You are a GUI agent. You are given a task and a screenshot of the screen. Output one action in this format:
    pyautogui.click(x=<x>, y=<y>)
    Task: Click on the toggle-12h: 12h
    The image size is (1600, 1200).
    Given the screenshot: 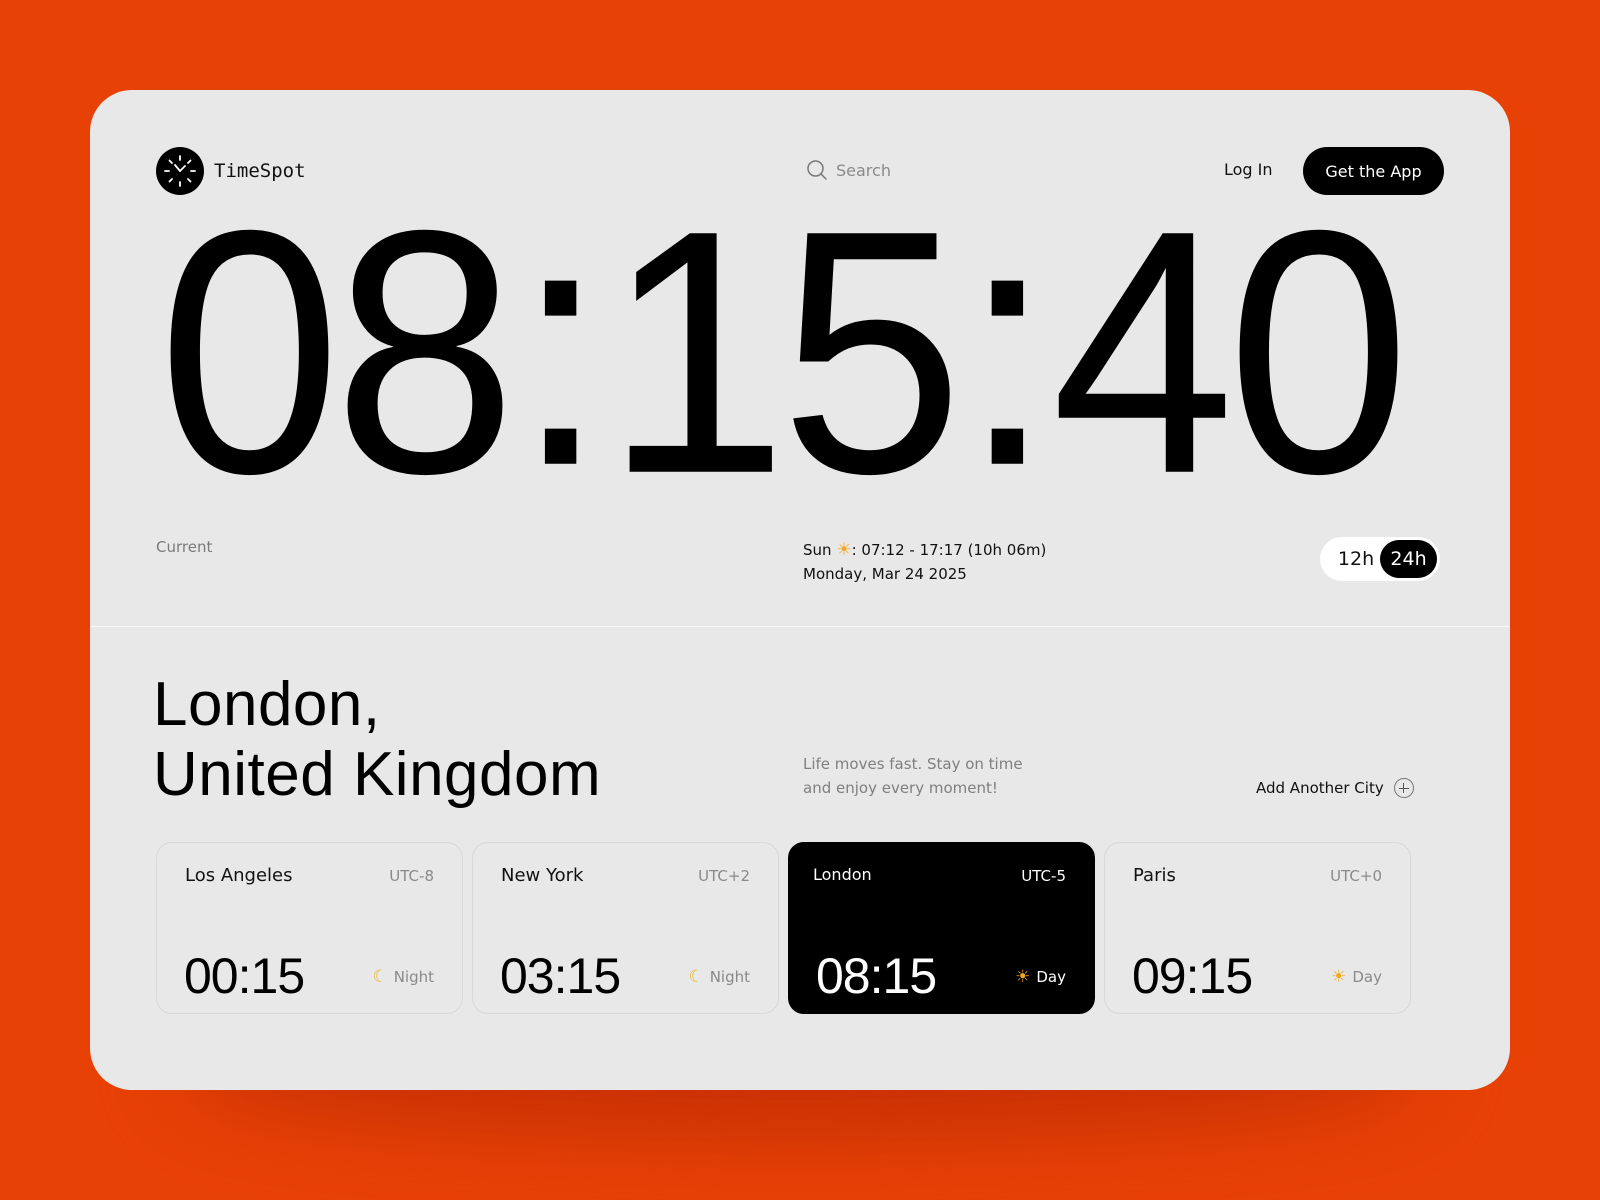 What is the action you would take?
    pyautogui.click(x=1356, y=559)
    